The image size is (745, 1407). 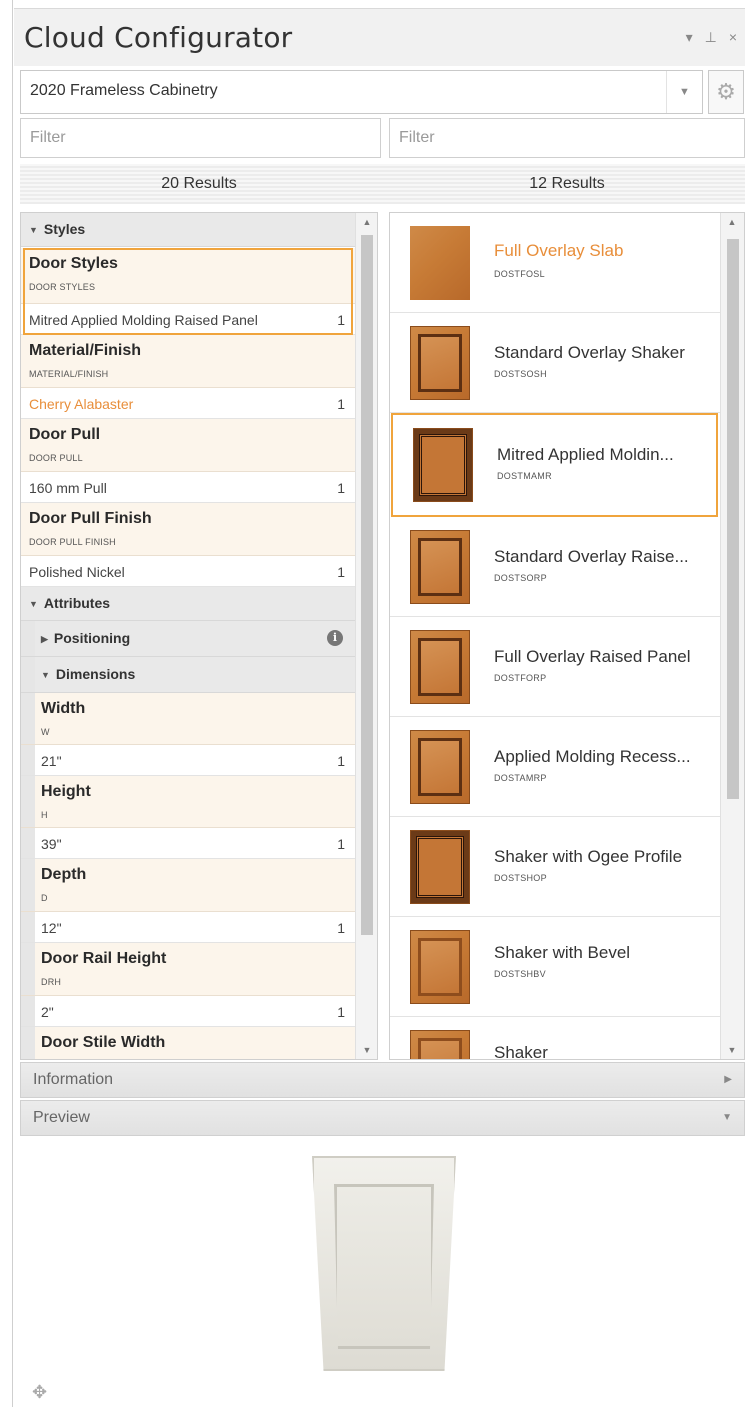 What do you see at coordinates (188, 529) in the screenshot?
I see `attribute-door-pull-finish: Door Pull Finish DOOR PULL FINISH` at bounding box center [188, 529].